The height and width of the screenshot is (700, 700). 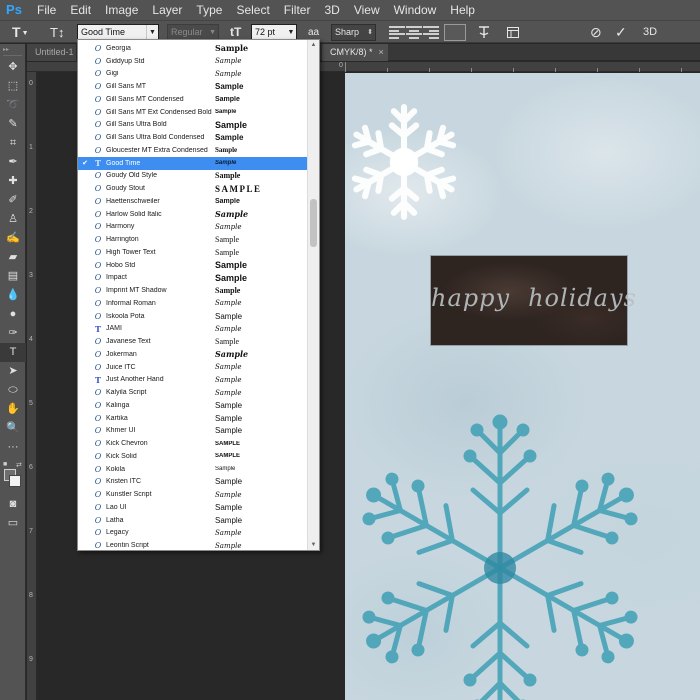 I want to click on font-list-item: O Kick Chevron SAMPLE, so click(x=193, y=443).